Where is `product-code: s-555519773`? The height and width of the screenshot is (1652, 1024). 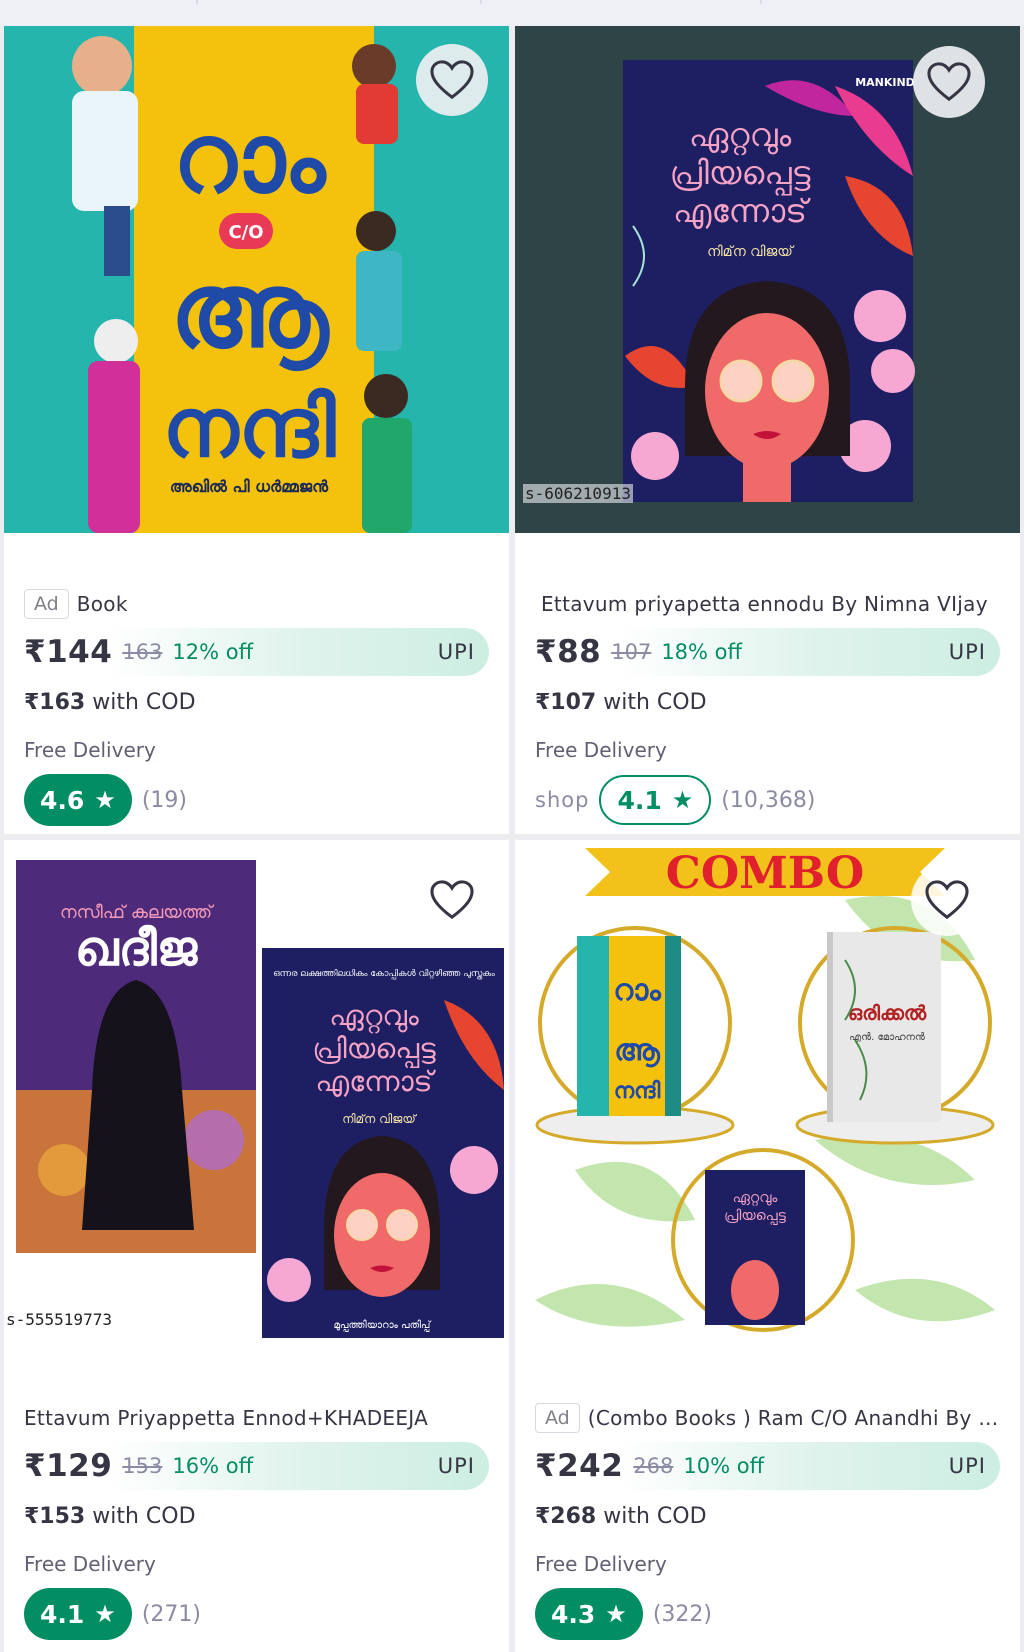 product-code: s-555519773 is located at coordinates (59, 1319).